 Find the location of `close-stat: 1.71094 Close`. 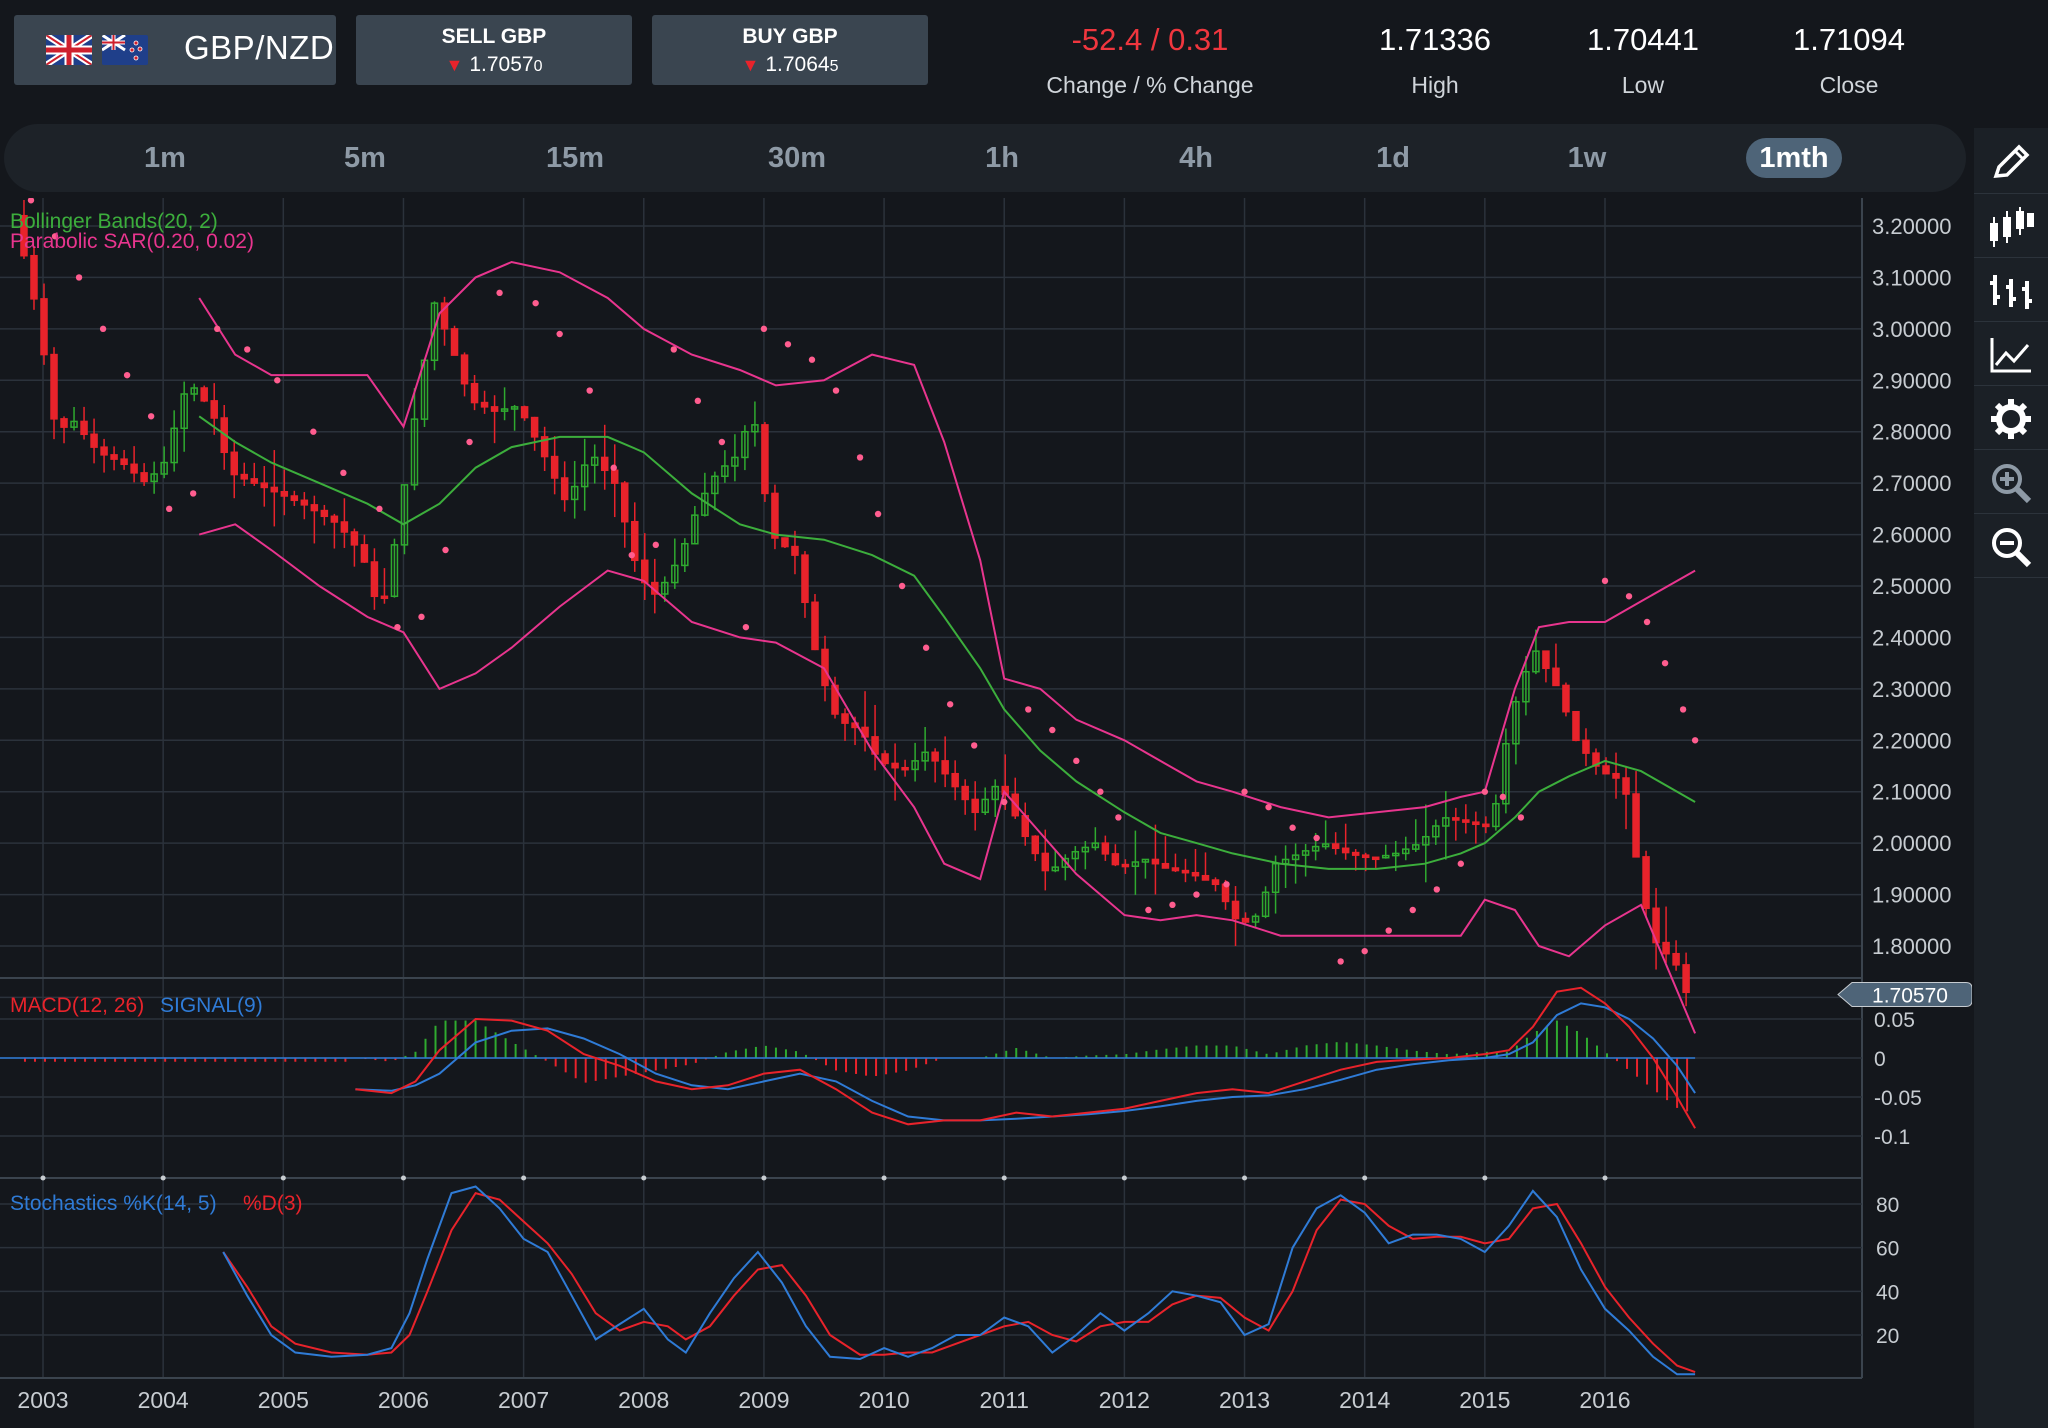

close-stat: 1.71094 Close is located at coordinates (1849, 60).